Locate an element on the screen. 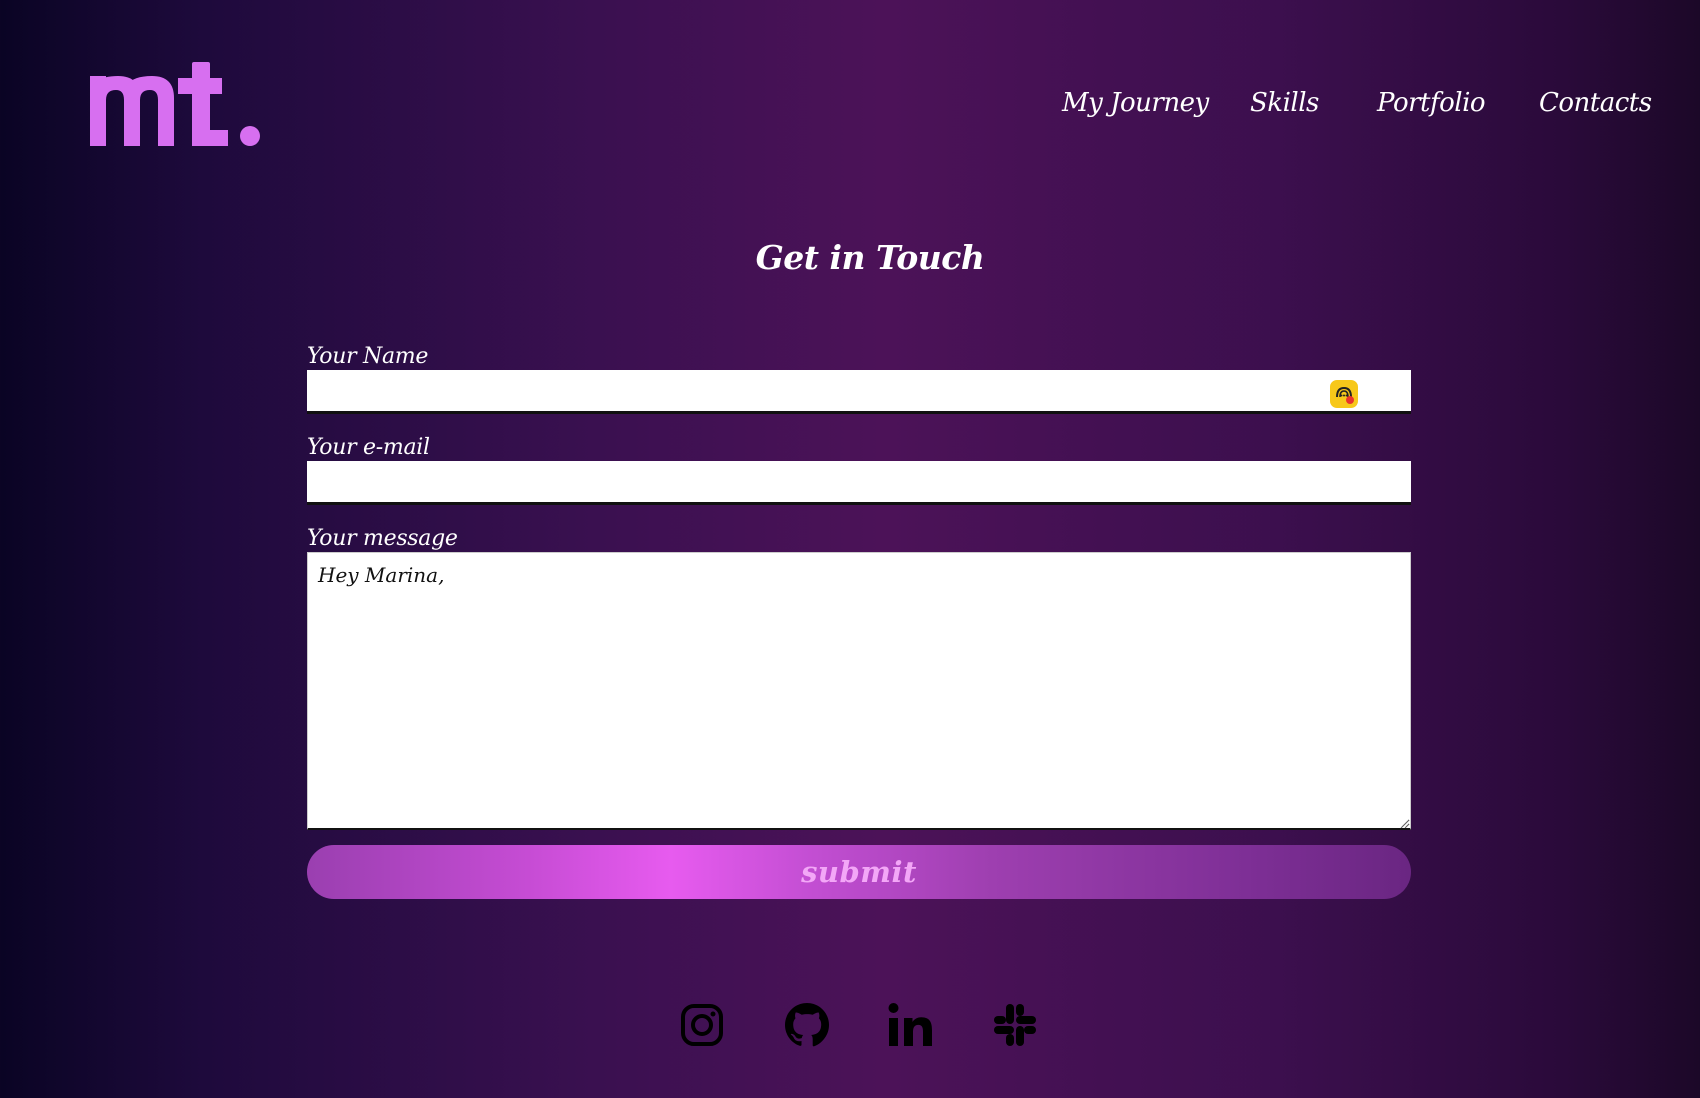 Image resolution: width=1700 pixels, height=1098 pixels. submit-button: submit is located at coordinates (859, 872).